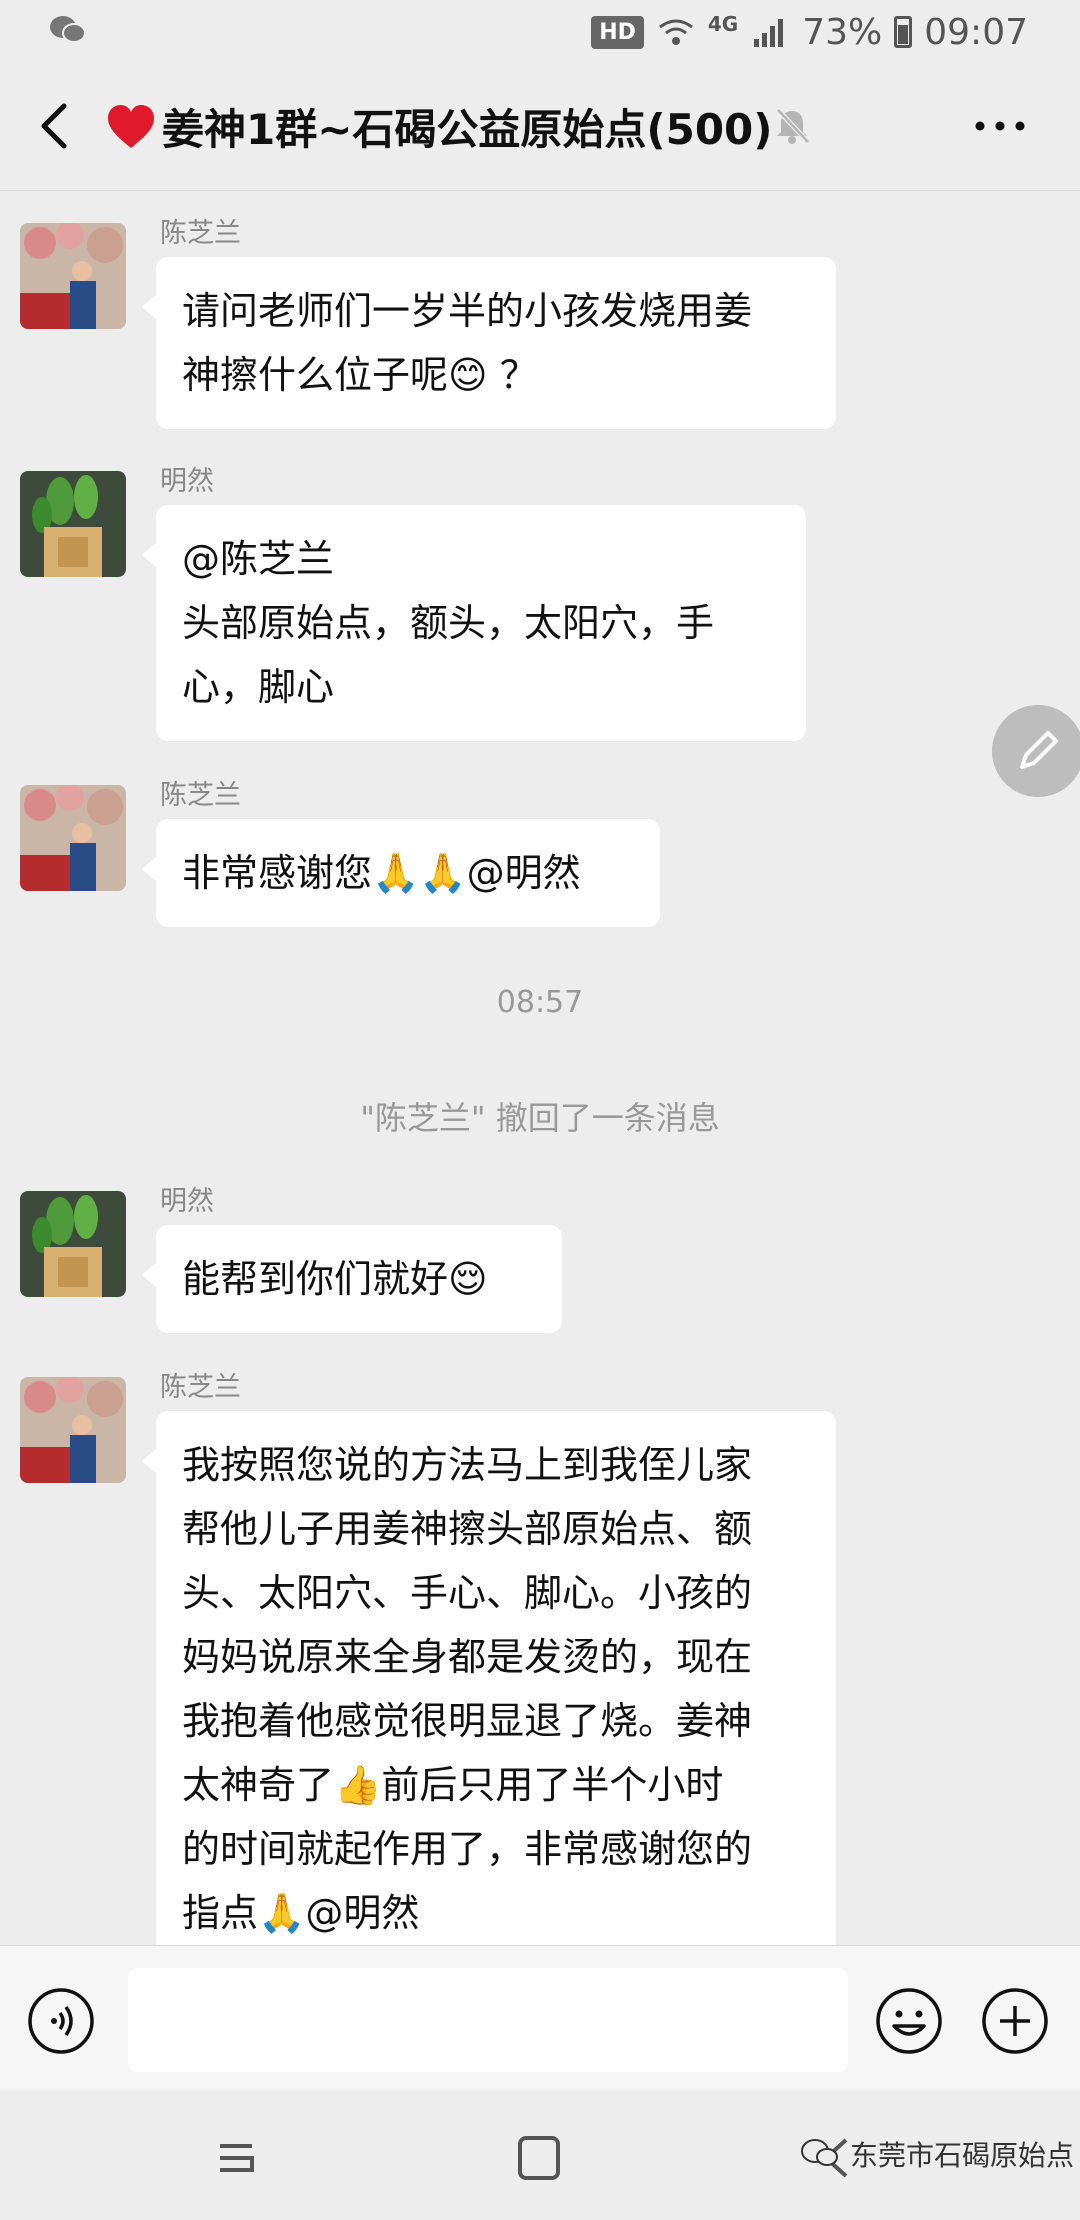 The height and width of the screenshot is (2220, 1080). Describe the element at coordinates (909, 2021) in the screenshot. I see `emoji-icon` at that location.